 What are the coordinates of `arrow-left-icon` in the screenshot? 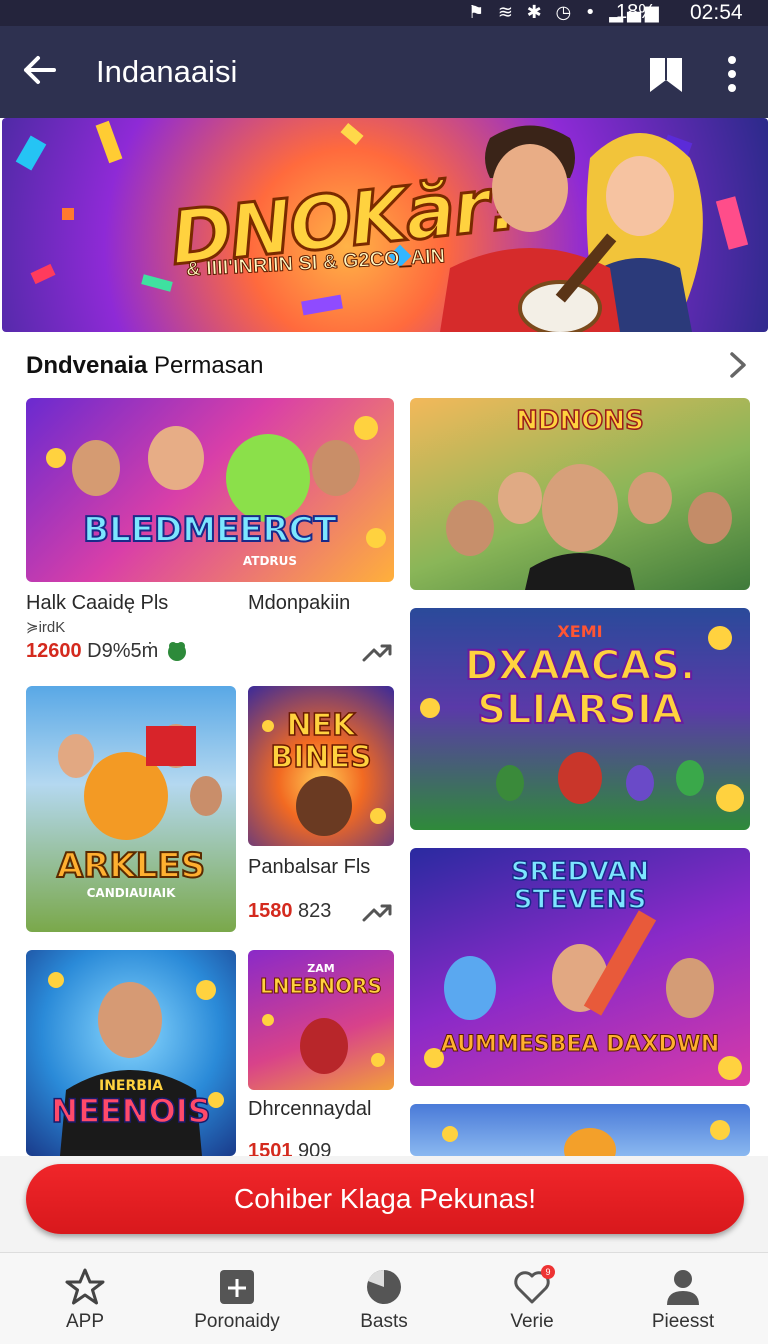 It's located at (40, 70).